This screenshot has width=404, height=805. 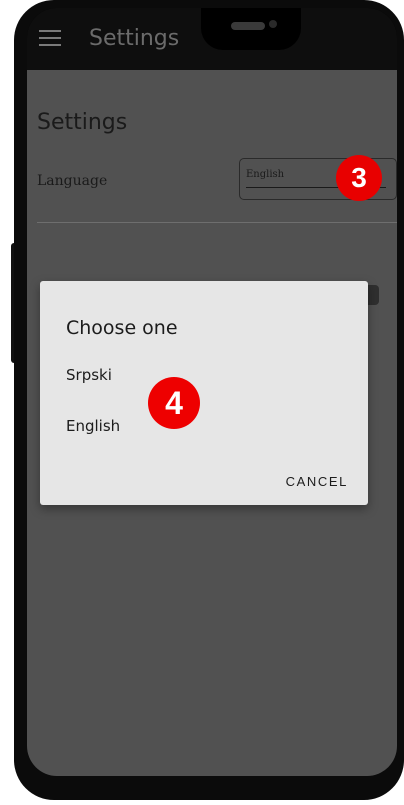 What do you see at coordinates (89, 375) in the screenshot?
I see `option-srpski: Srpski` at bounding box center [89, 375].